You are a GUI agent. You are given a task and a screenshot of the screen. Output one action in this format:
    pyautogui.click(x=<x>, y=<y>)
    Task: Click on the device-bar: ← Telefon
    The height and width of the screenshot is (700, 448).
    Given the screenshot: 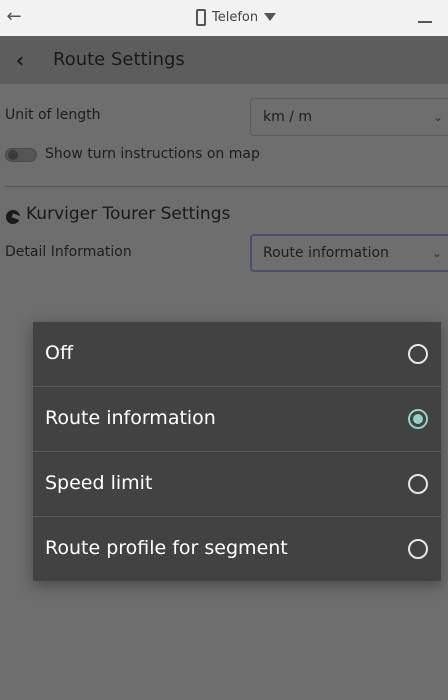 What is the action you would take?
    pyautogui.click(x=224, y=18)
    